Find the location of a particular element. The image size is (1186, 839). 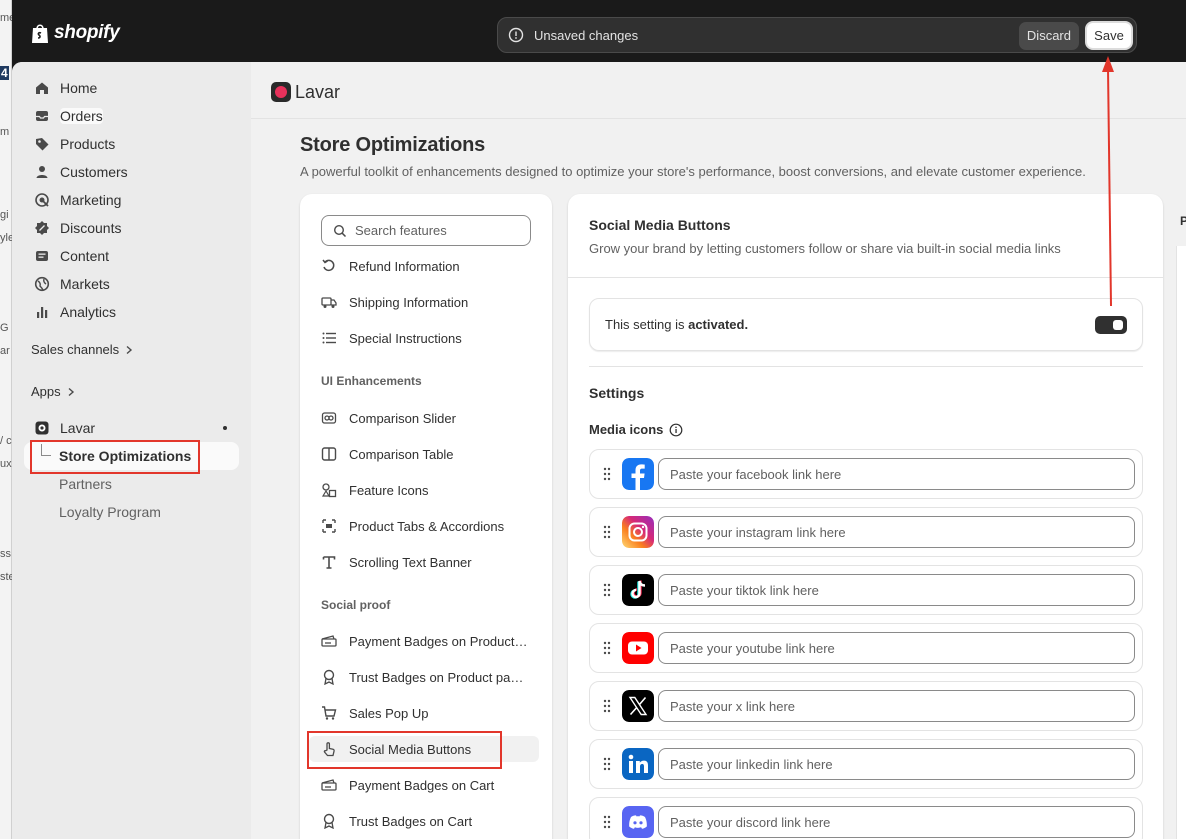

activation-toggle is located at coordinates (1111, 325).